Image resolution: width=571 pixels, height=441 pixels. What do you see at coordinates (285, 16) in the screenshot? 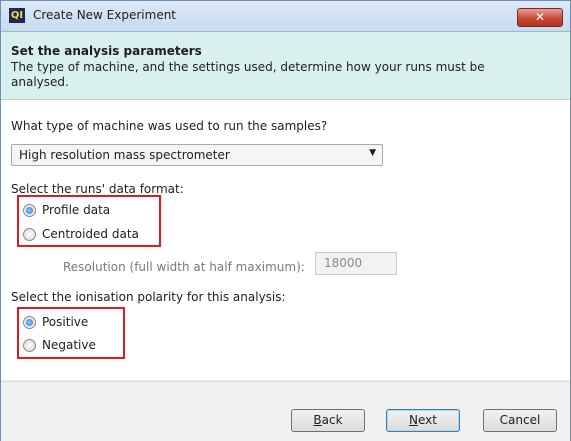
I see `title-bar: QI Create New Experiment ✕` at bounding box center [285, 16].